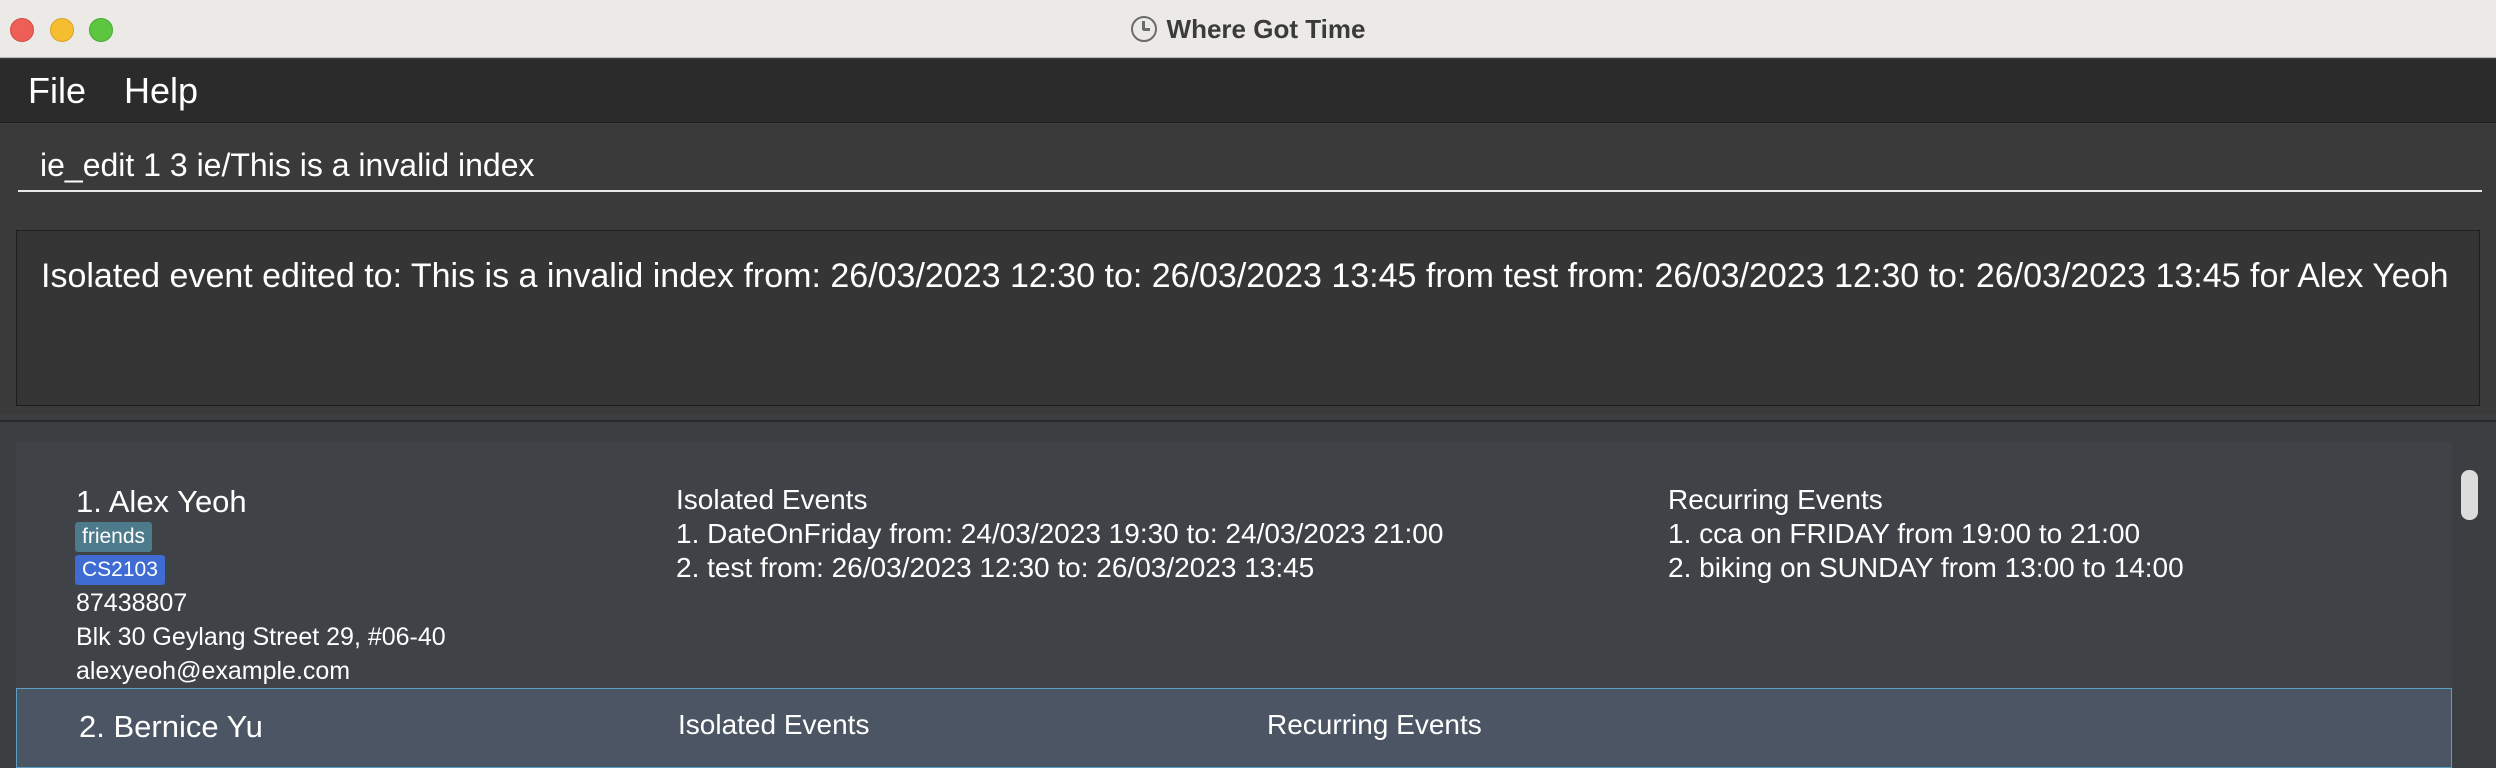 Image resolution: width=2496 pixels, height=768 pixels. What do you see at coordinates (57, 91) in the screenshot?
I see `menu-file: File` at bounding box center [57, 91].